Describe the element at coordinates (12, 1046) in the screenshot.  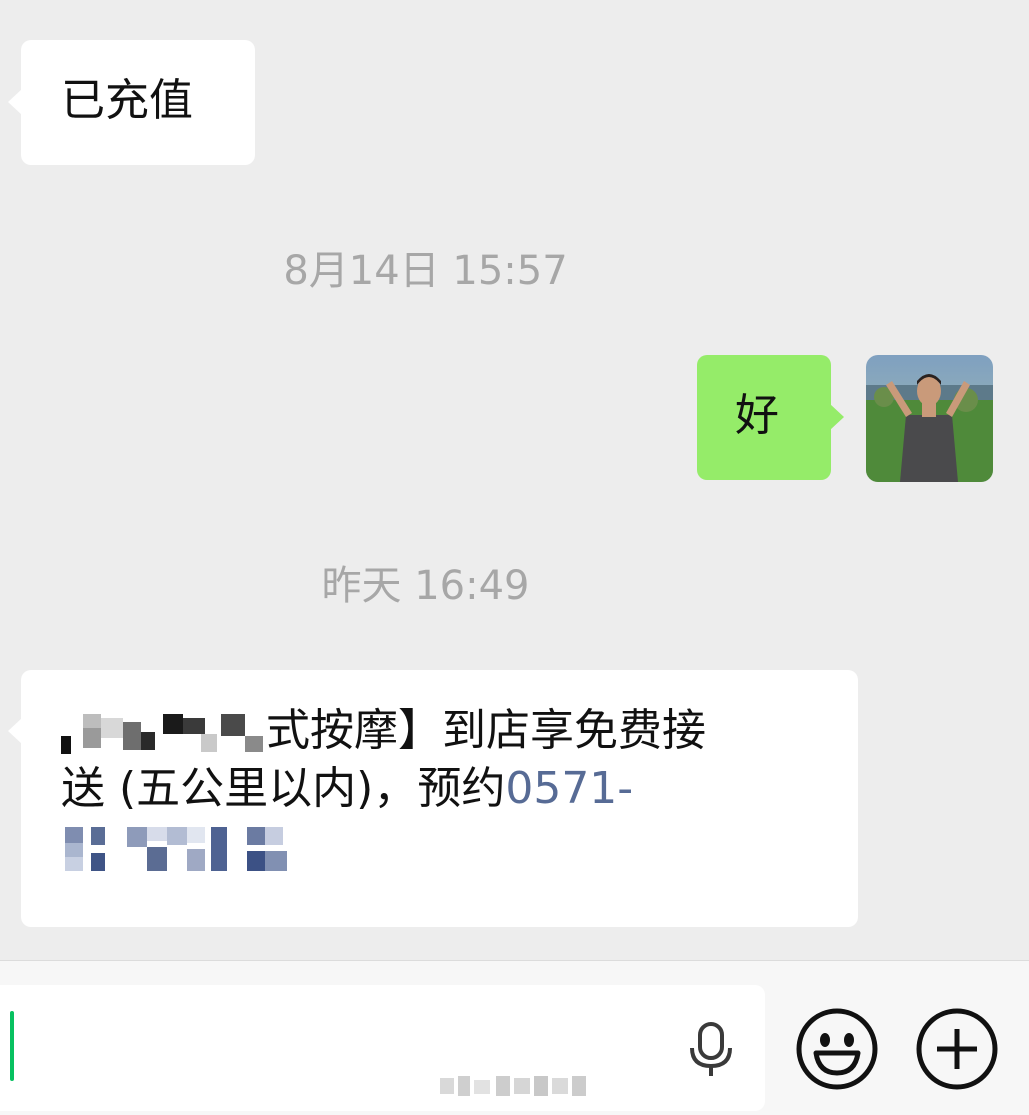
I see `text-cursor` at that location.